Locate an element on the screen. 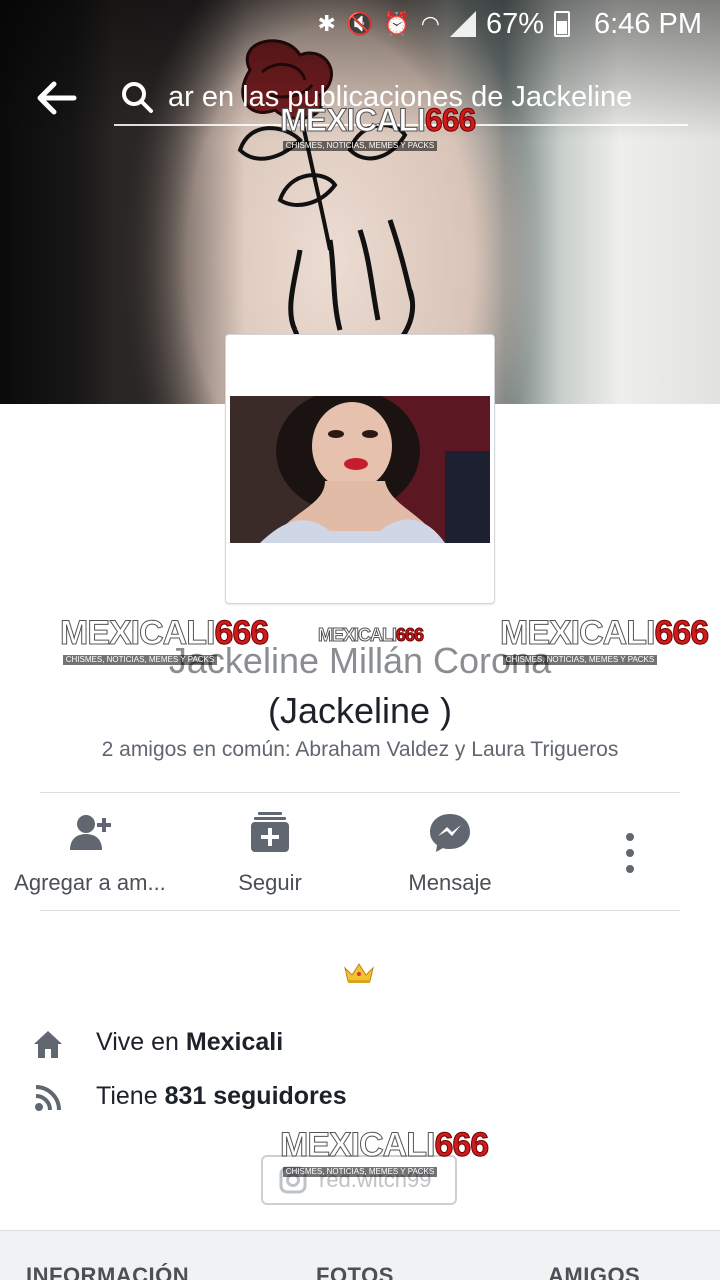 The width and height of the screenshot is (720, 1280). followers-prefix: Tiene is located at coordinates (130, 1096).